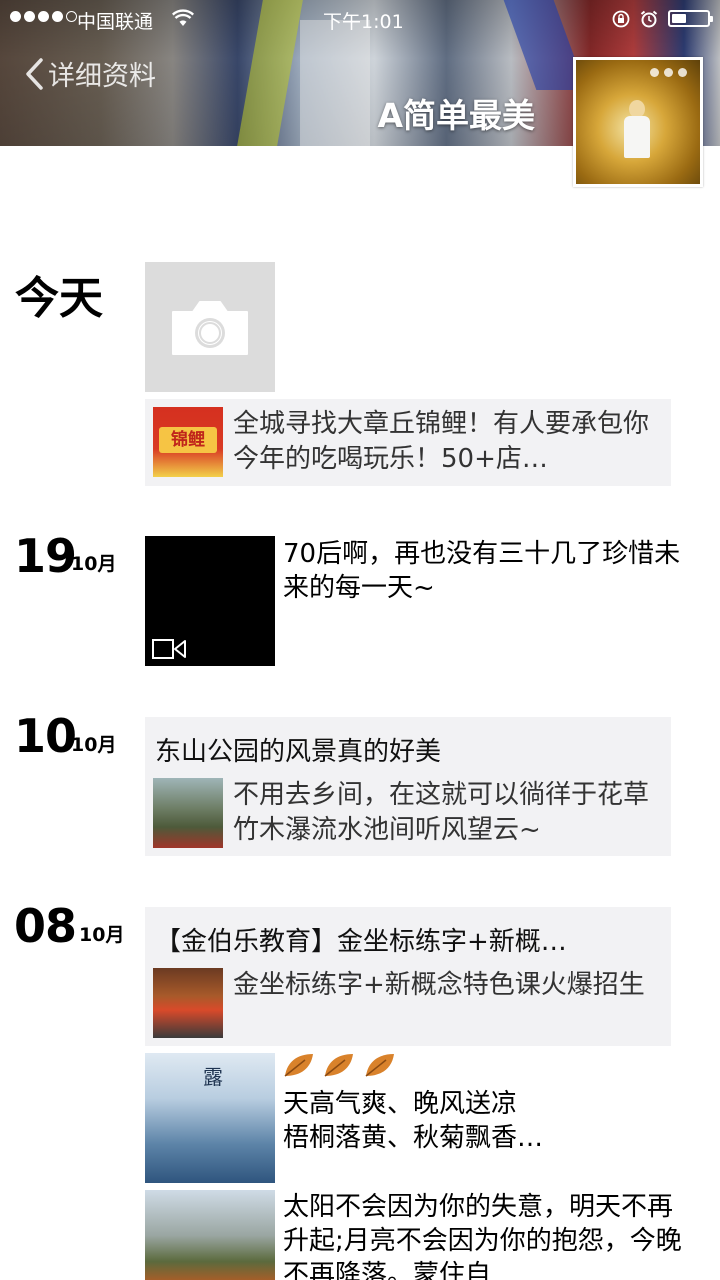  What do you see at coordinates (649, 19) in the screenshot?
I see `alarm-icon` at bounding box center [649, 19].